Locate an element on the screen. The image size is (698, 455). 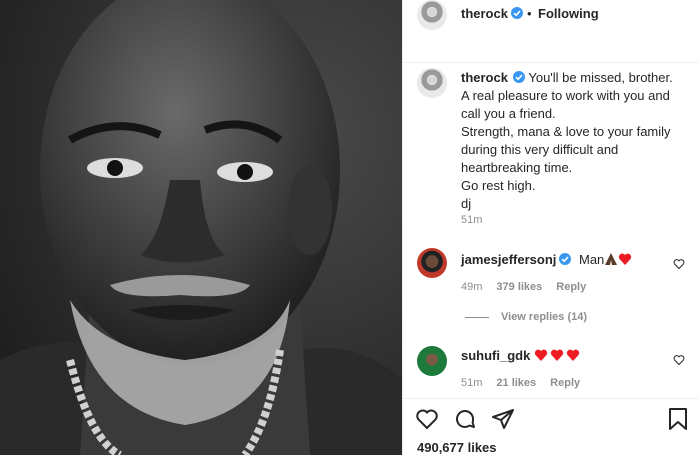
caption-line: A real pleasure to work with you and is located at coordinates (565, 95).